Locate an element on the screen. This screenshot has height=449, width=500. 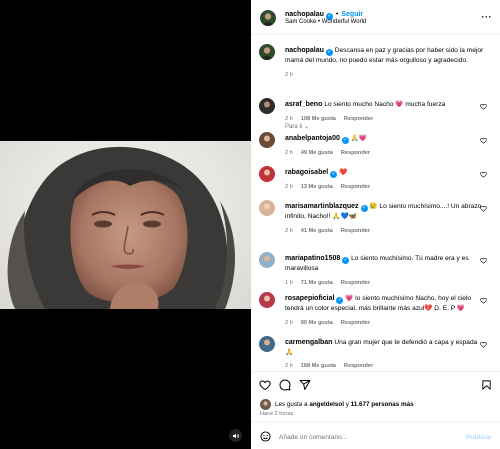
liker-username: angeldelsol is located at coordinates (326, 404).